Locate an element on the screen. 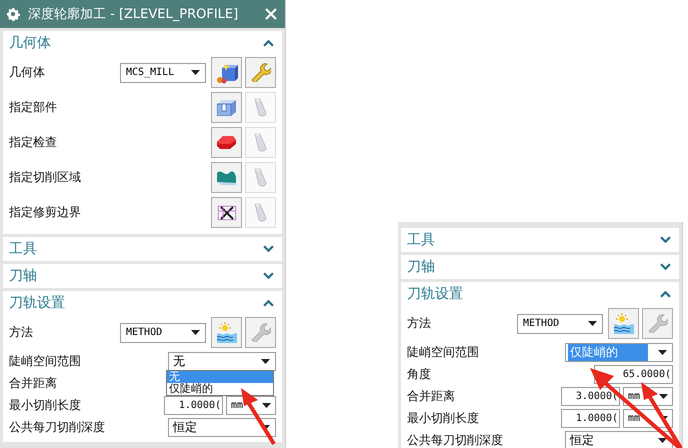  dropdown: 恒定 is located at coordinates (619, 439).